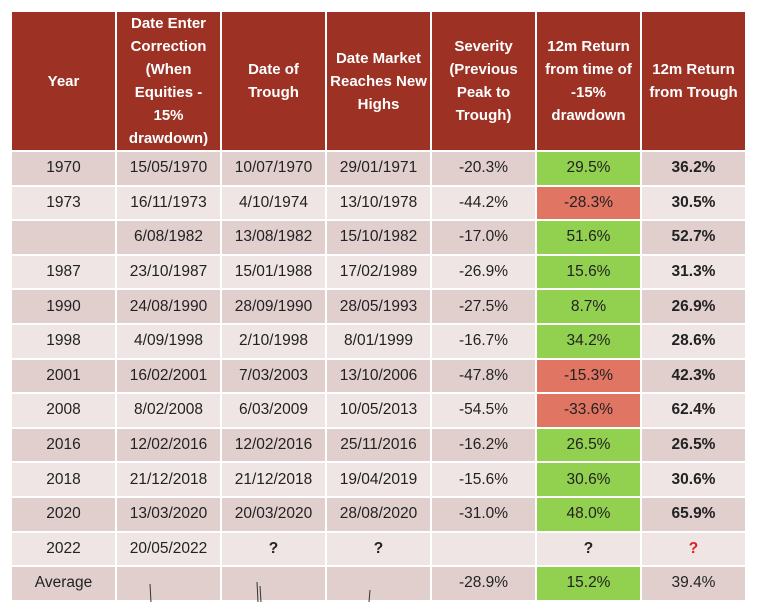 This screenshot has height=610, width=760. Describe the element at coordinates (63, 514) in the screenshot. I see `cell-year: 2020` at that location.